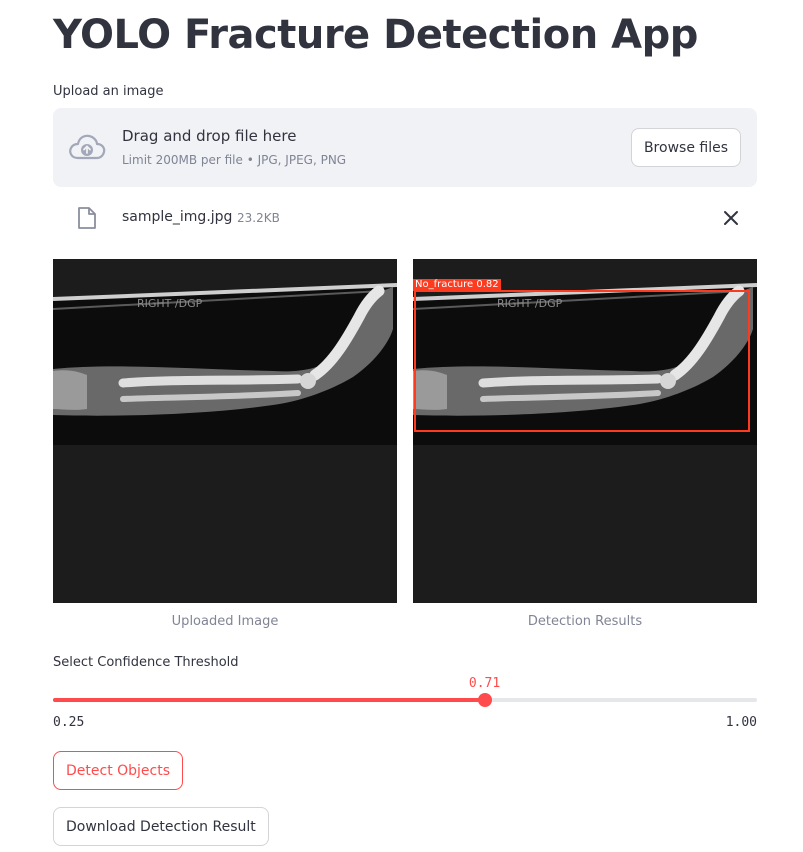 The image size is (803, 852). What do you see at coordinates (269, 700) in the screenshot?
I see `slider-fill` at bounding box center [269, 700].